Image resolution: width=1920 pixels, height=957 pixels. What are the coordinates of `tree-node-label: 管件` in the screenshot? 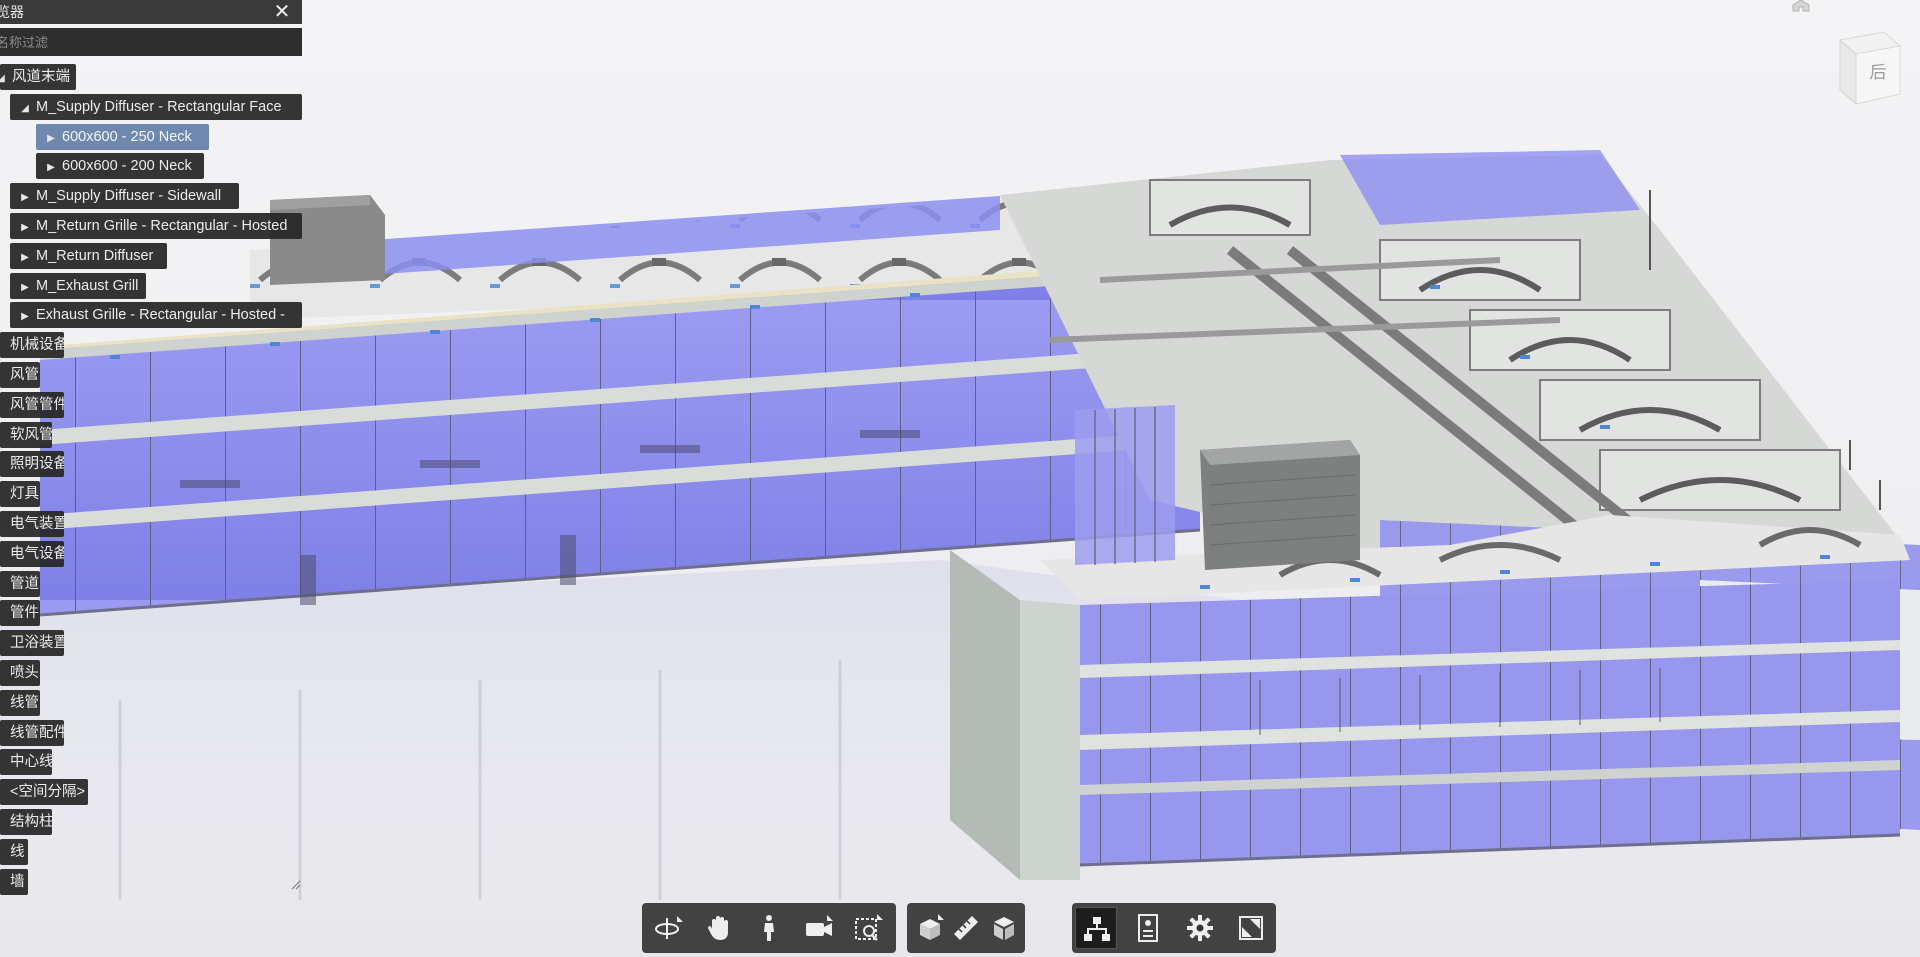 It's located at (24, 613).